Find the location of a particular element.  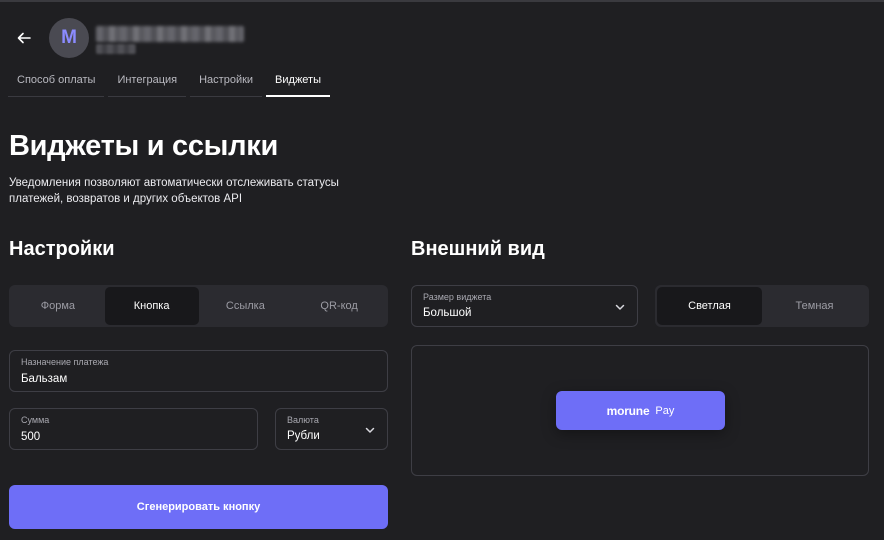

morune-pay-button: morune Pay is located at coordinates (640, 410).